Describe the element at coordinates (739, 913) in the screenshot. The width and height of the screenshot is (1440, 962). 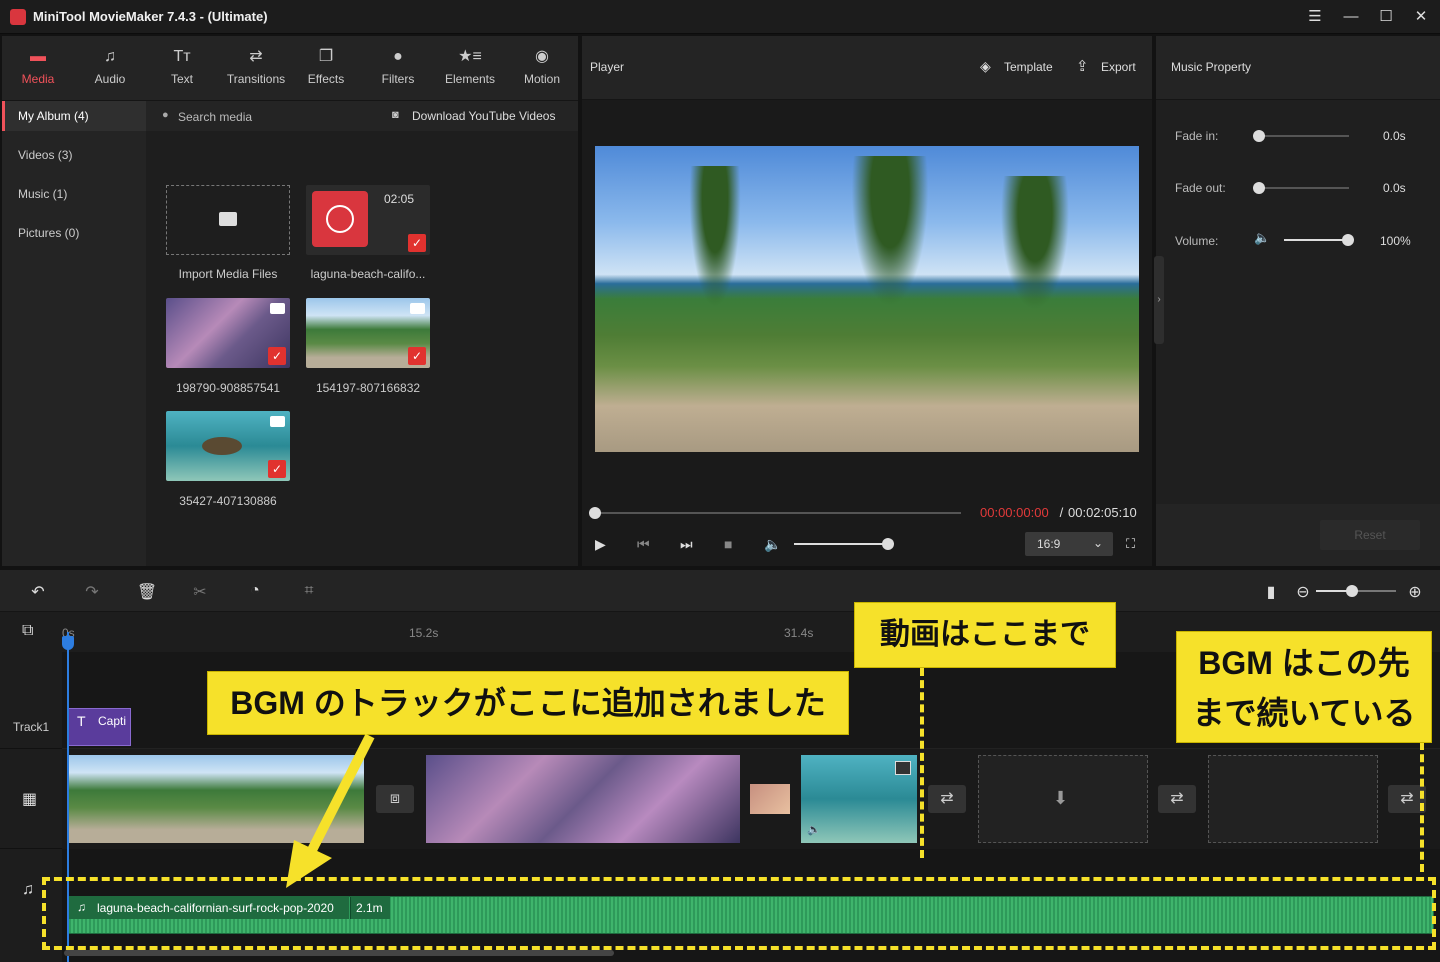
I see `bgm-track-highlight` at that location.